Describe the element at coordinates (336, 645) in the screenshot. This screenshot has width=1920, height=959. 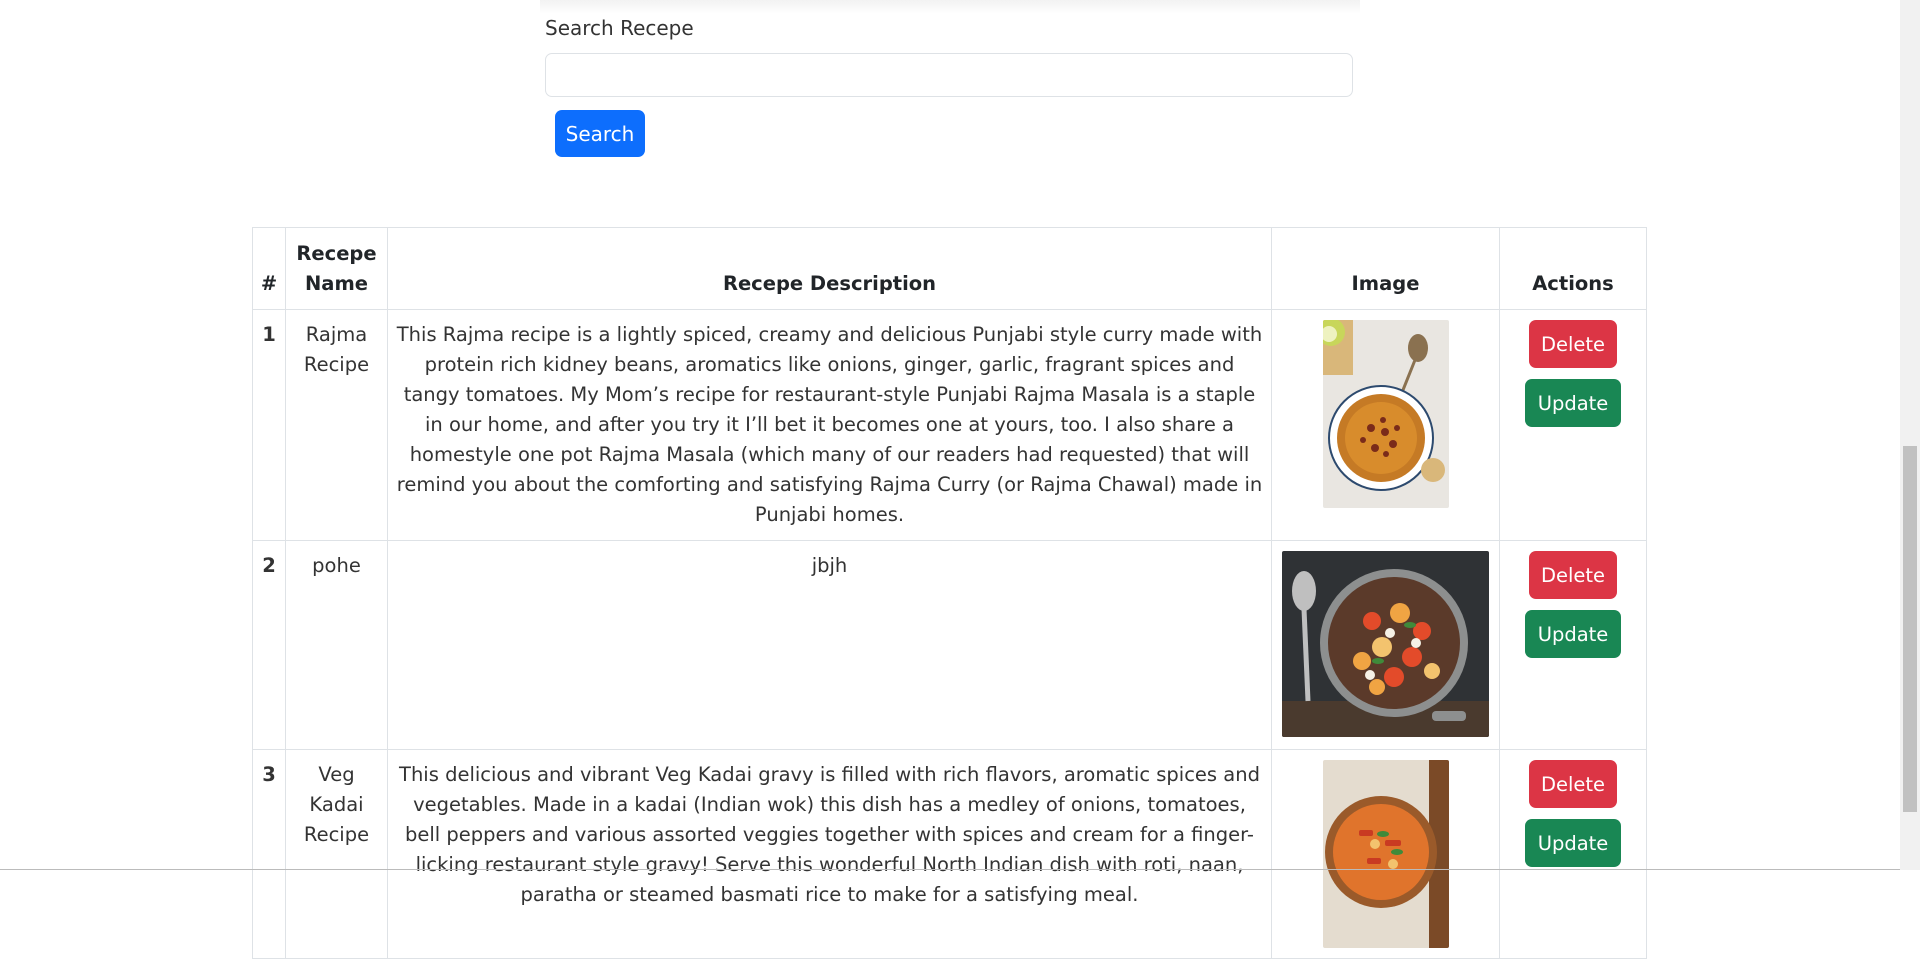
I see `recipe-name: pohe` at that location.